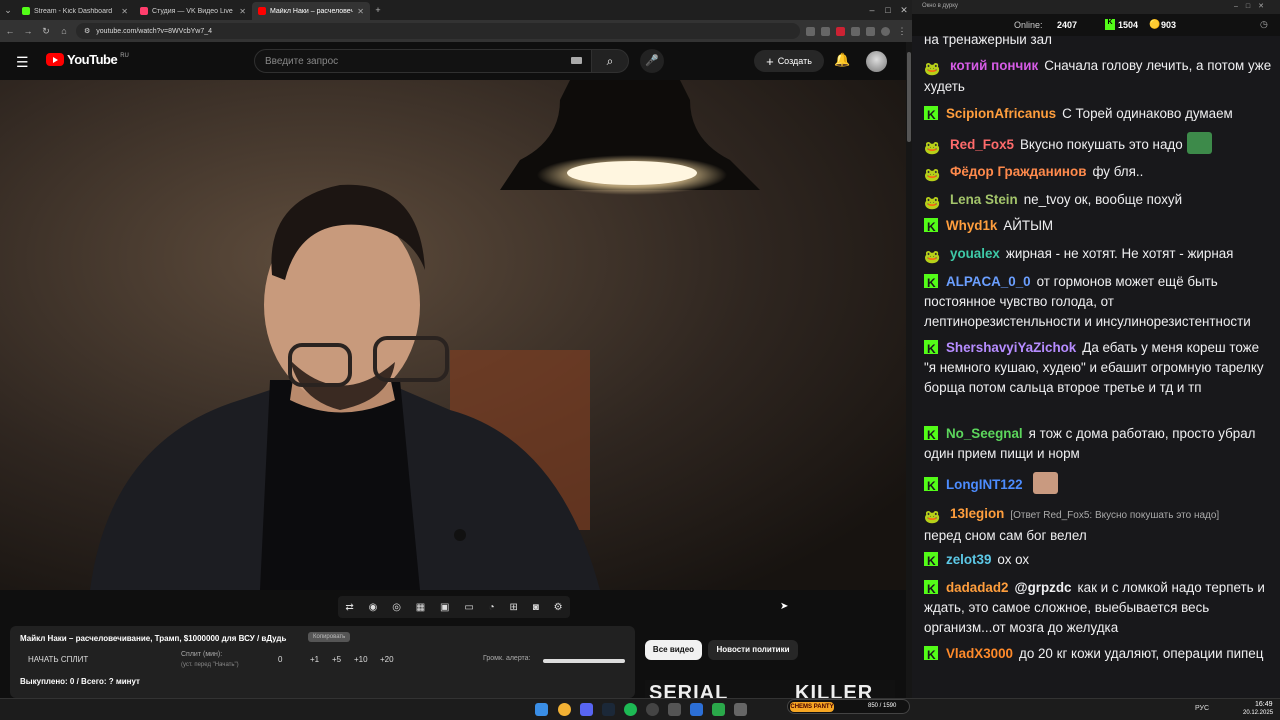  I want to click on clock-time: 16:49, so click(1264, 704).